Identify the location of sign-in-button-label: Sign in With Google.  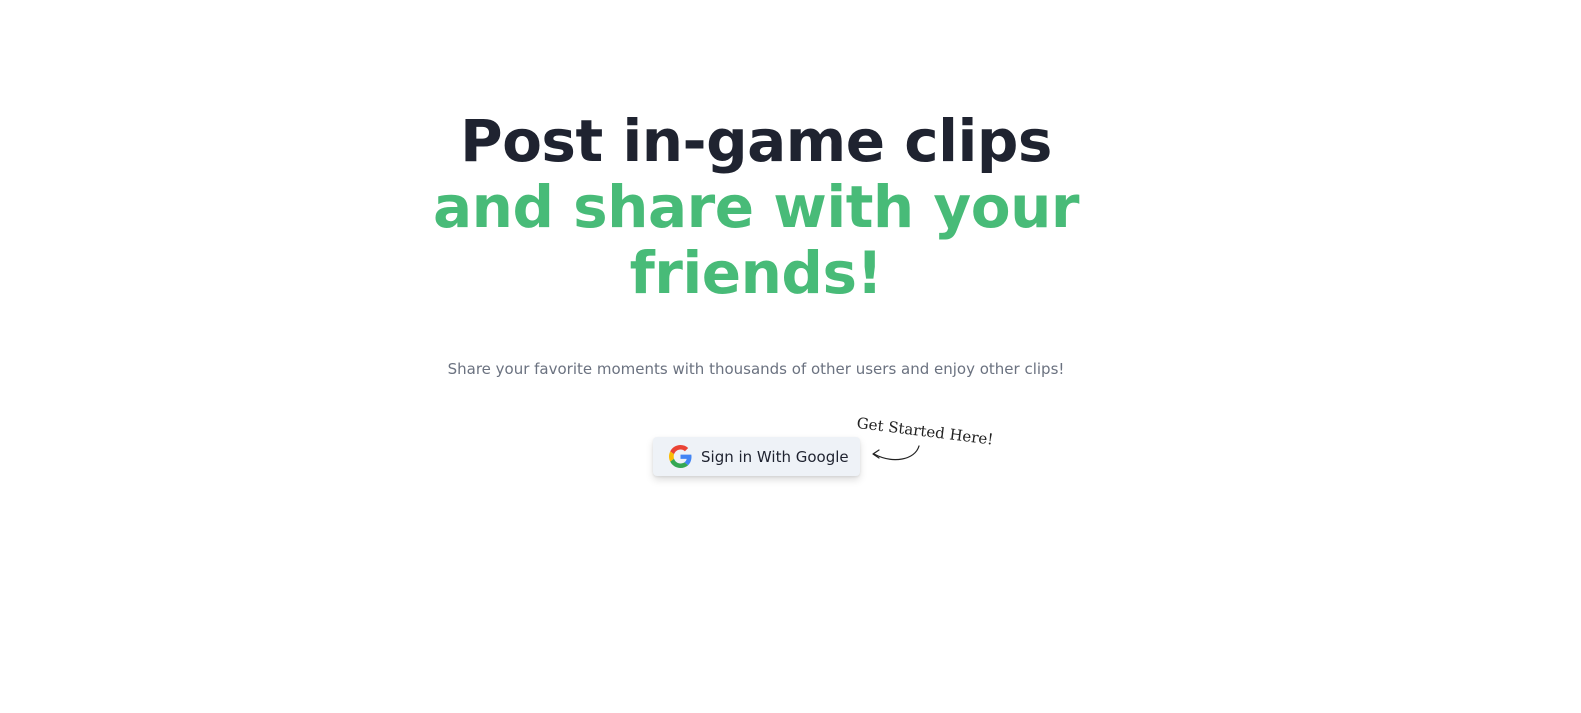
(775, 456).